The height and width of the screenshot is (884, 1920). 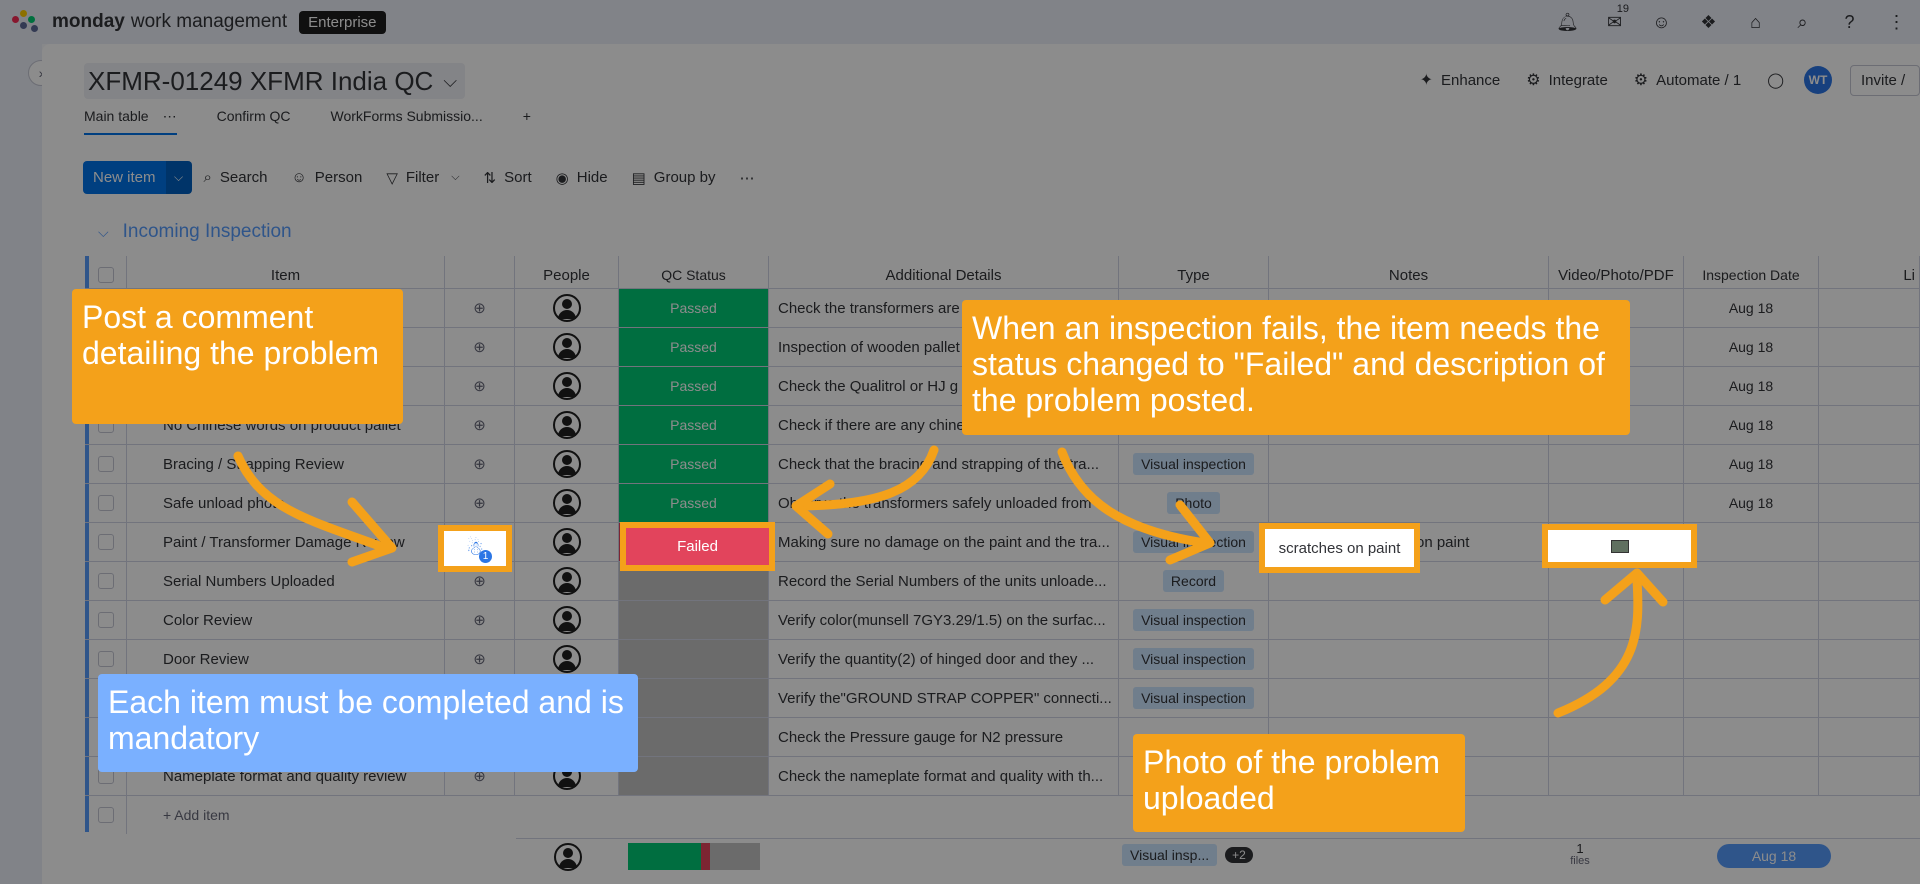 What do you see at coordinates (1190, 532) in the screenshot?
I see `arrowhead-notes` at bounding box center [1190, 532].